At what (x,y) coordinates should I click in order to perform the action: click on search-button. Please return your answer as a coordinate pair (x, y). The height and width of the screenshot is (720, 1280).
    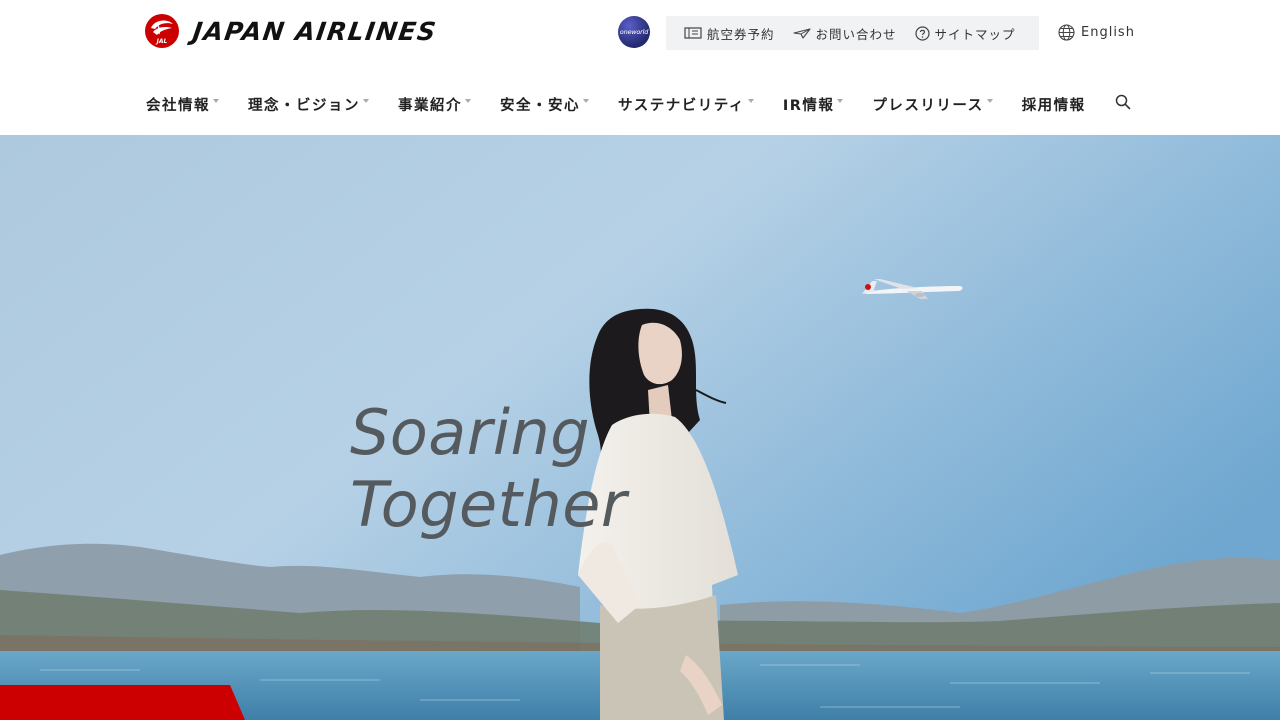
    Looking at the image, I should click on (1123, 104).